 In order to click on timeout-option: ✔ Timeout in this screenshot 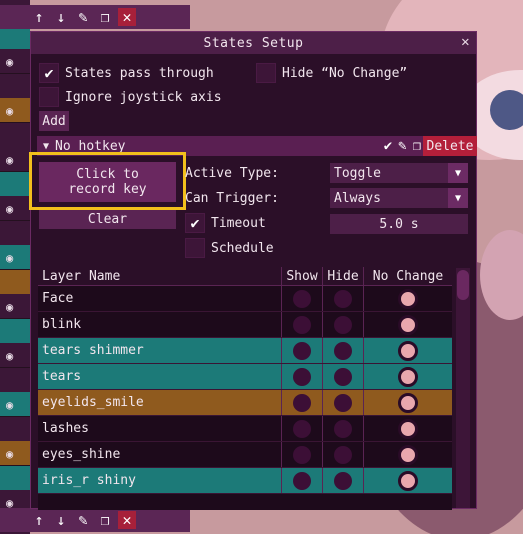, I will do `click(225, 223)`.